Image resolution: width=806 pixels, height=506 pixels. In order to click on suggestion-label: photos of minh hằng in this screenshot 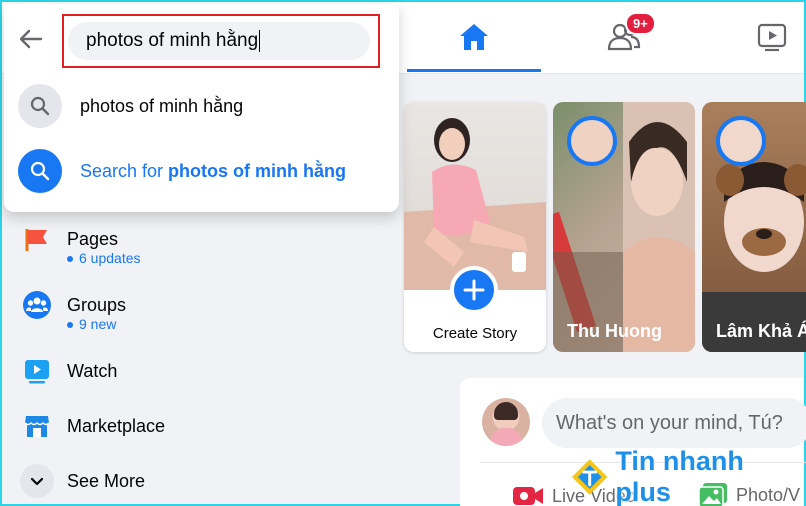, I will do `click(162, 105)`.